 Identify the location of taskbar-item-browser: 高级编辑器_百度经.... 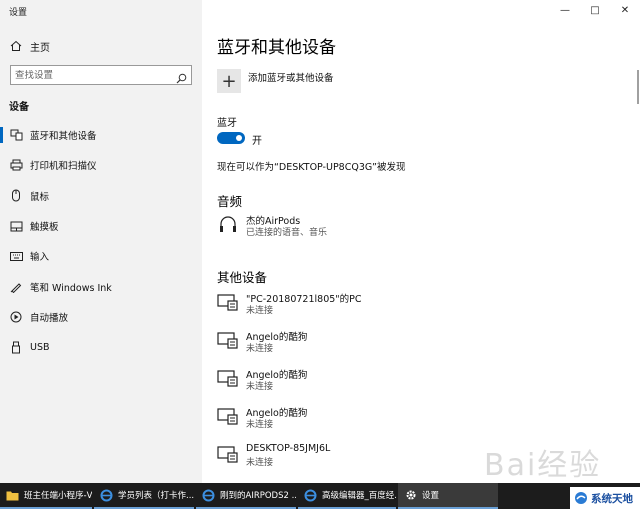
(347, 496).